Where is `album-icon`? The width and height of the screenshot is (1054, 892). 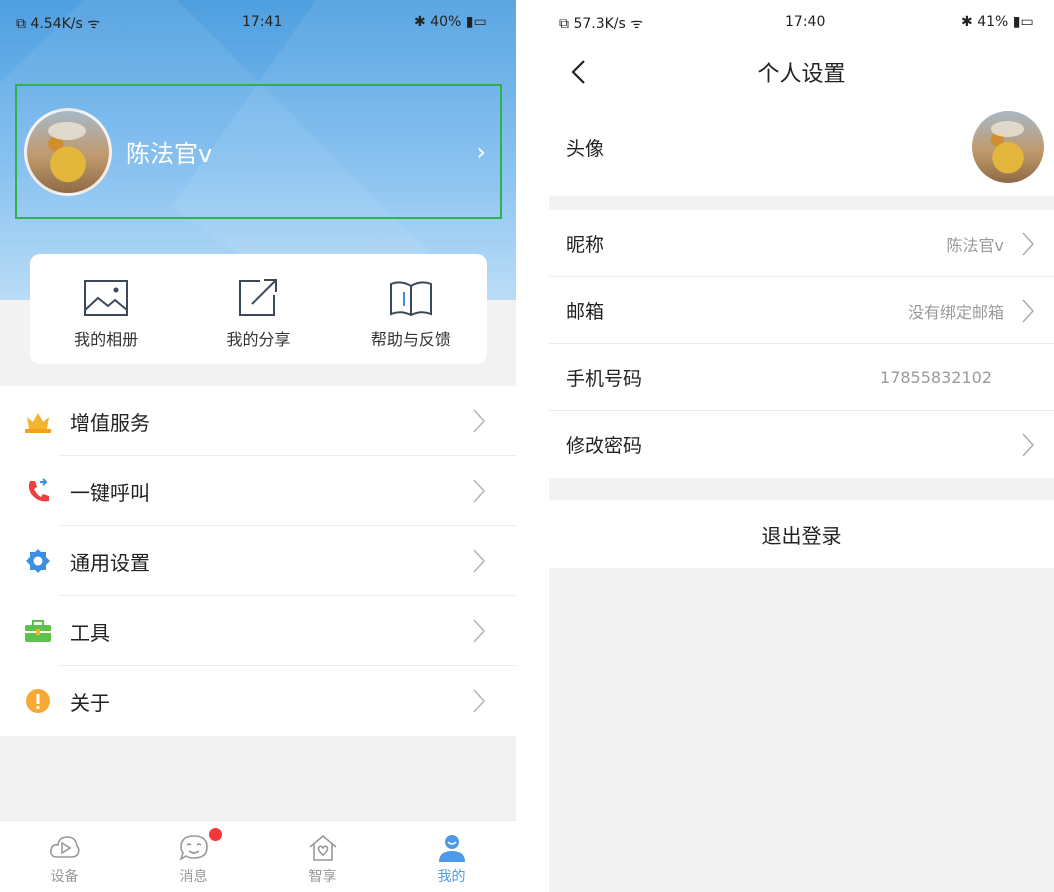 album-icon is located at coordinates (106, 298).